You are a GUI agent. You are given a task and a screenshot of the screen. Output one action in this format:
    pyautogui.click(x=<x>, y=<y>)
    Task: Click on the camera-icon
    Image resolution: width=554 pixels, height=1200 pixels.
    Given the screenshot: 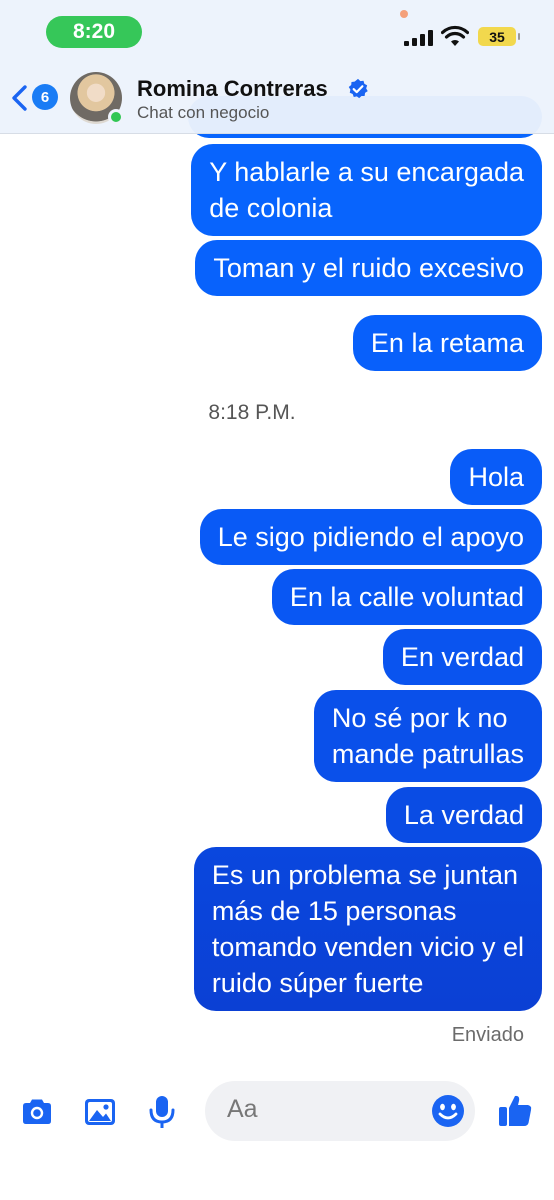 What is the action you would take?
    pyautogui.click(x=37, y=1112)
    